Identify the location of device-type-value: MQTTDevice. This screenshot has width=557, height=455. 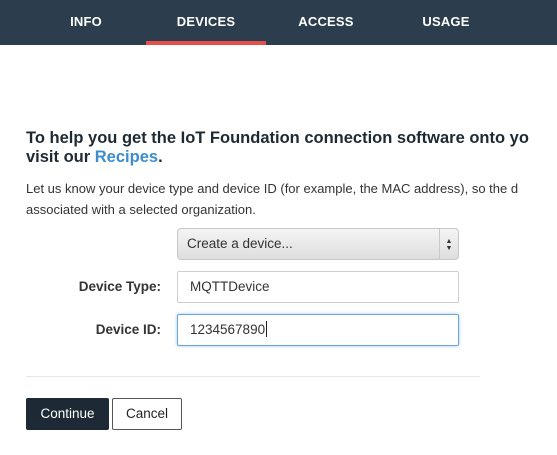
(230, 286).